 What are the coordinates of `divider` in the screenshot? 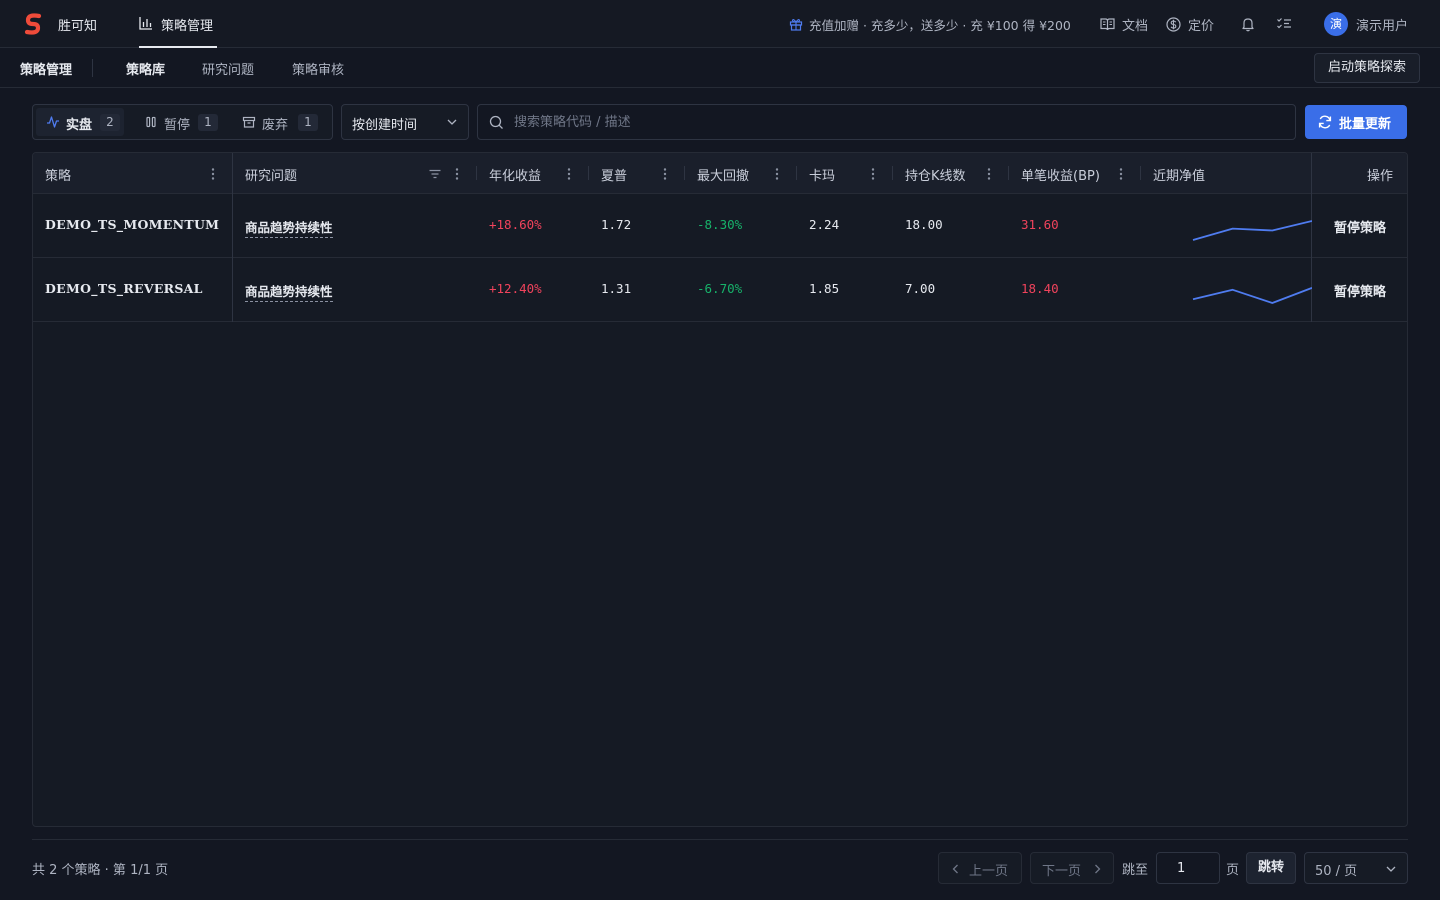 It's located at (92, 68).